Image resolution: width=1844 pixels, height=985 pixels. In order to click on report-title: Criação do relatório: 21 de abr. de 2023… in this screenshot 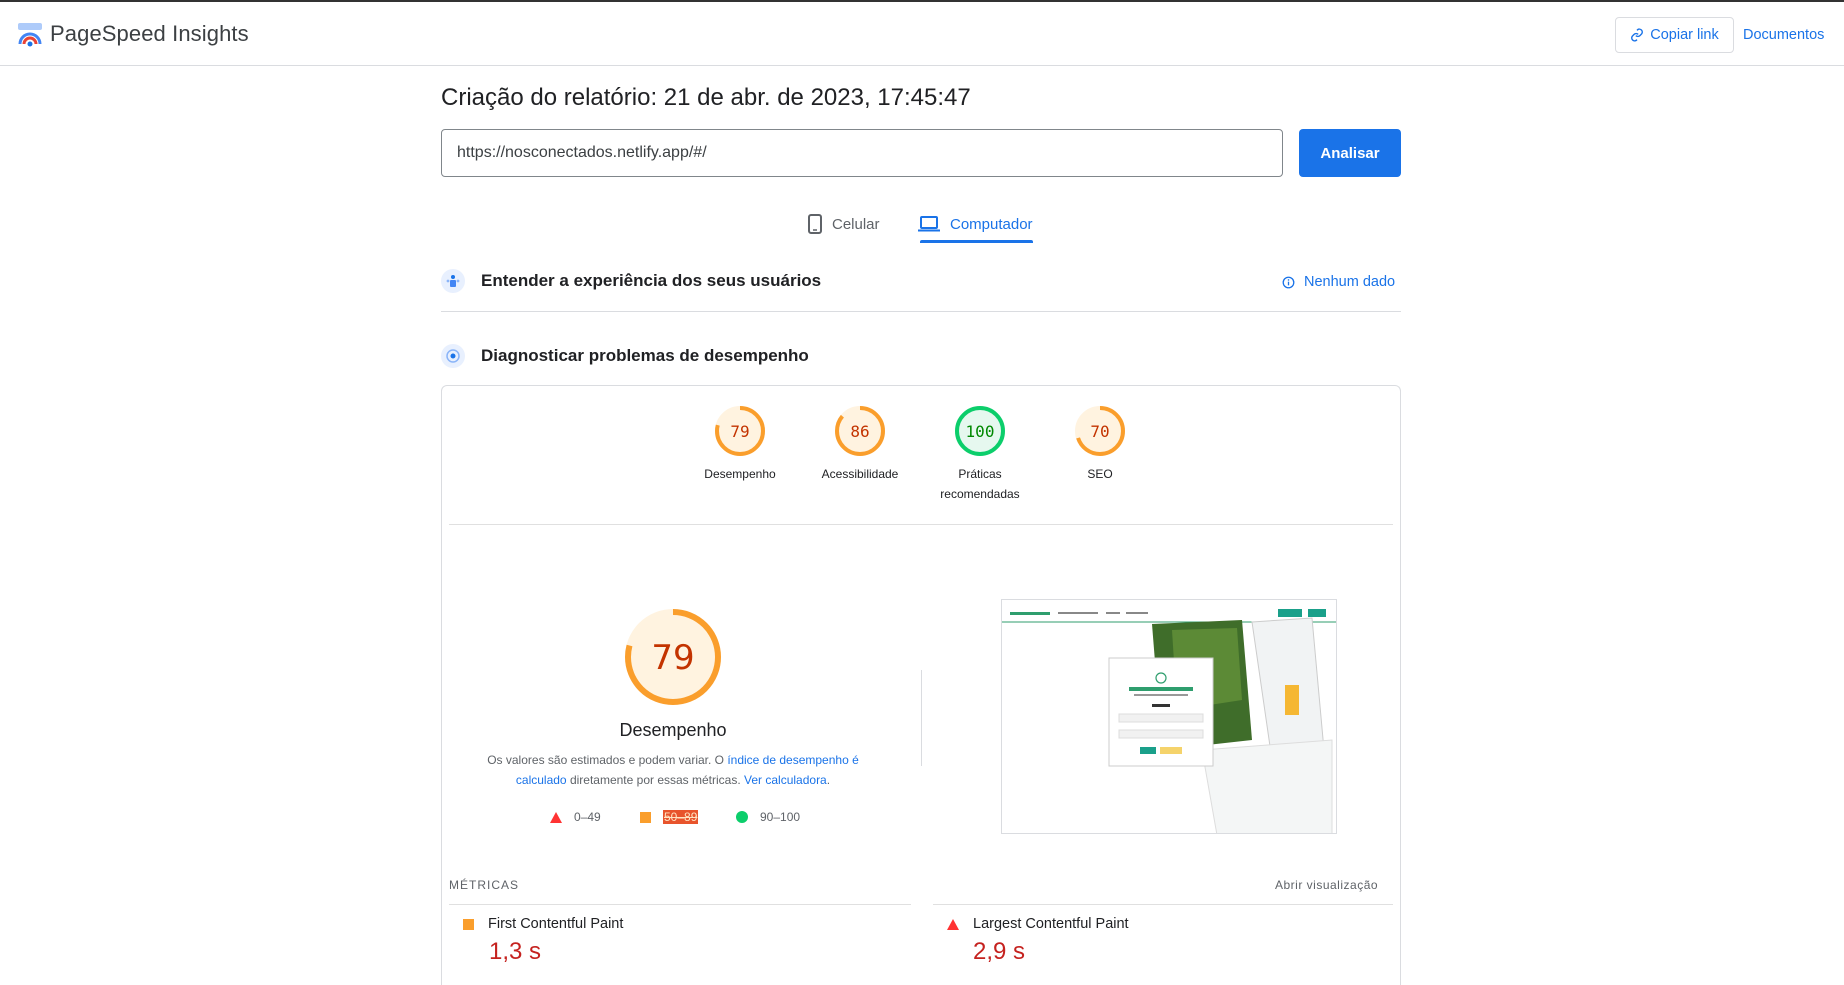, I will do `click(706, 97)`.